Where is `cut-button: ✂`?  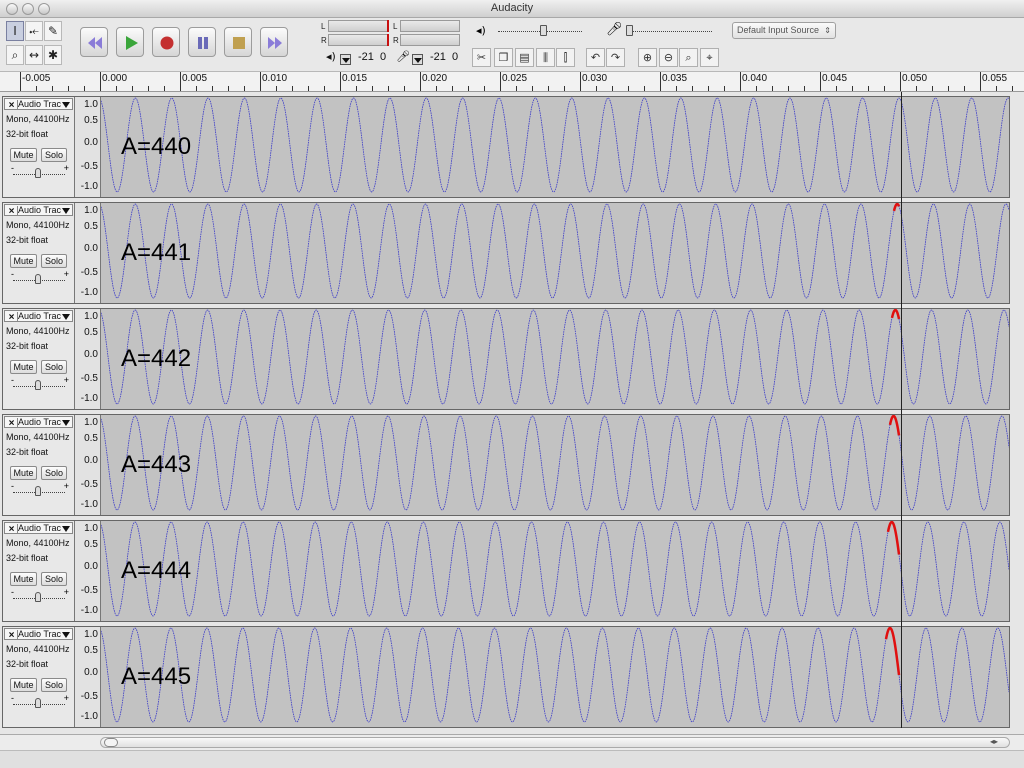
cut-button: ✂ is located at coordinates (481, 57).